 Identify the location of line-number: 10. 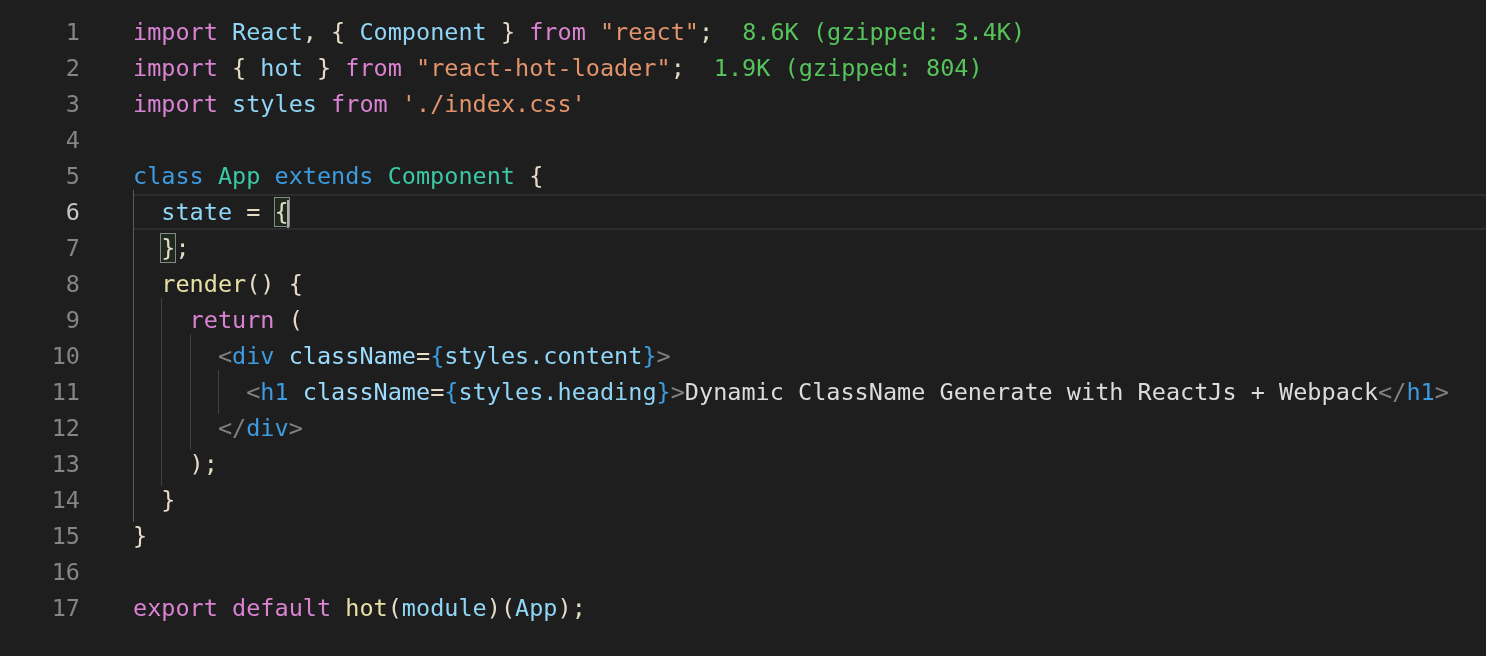
(65, 356).